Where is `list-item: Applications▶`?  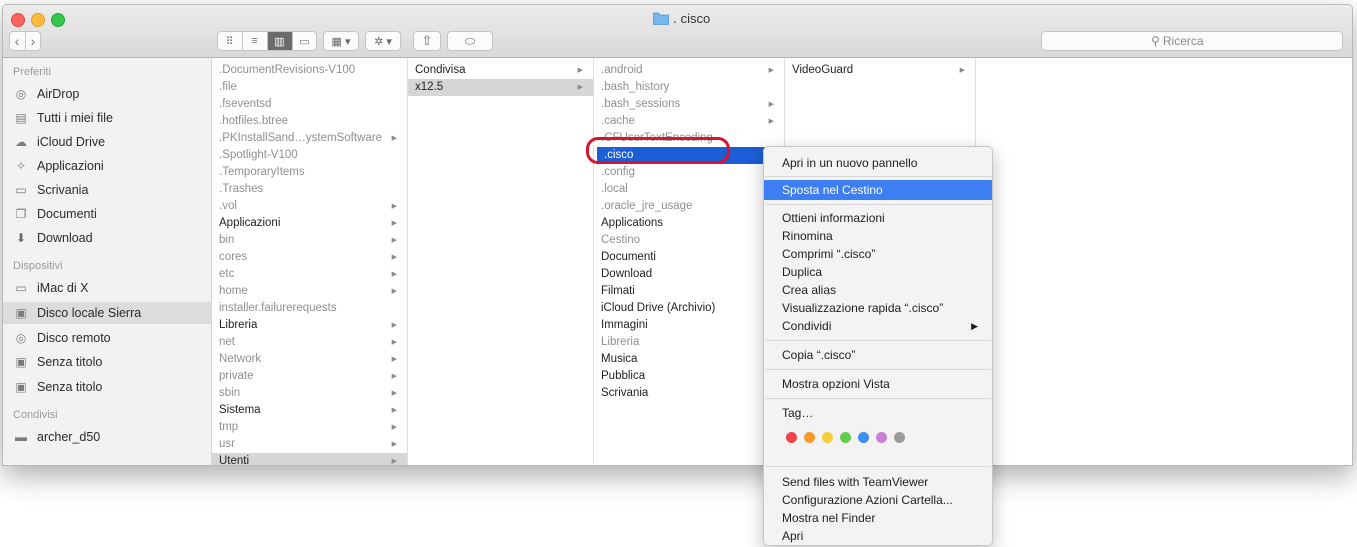
list-item: Applications▶ is located at coordinates (689, 223).